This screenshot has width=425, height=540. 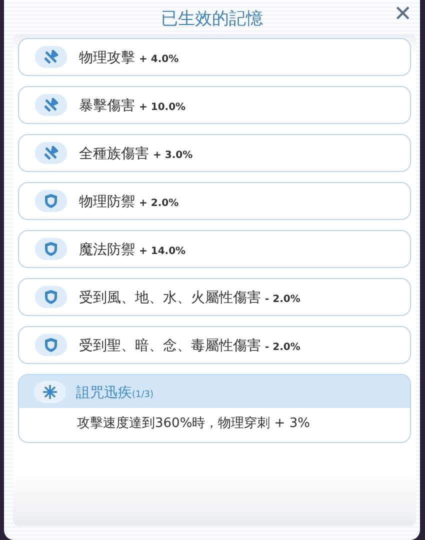 I want to click on effect-name: 物理攻擊, so click(x=107, y=58).